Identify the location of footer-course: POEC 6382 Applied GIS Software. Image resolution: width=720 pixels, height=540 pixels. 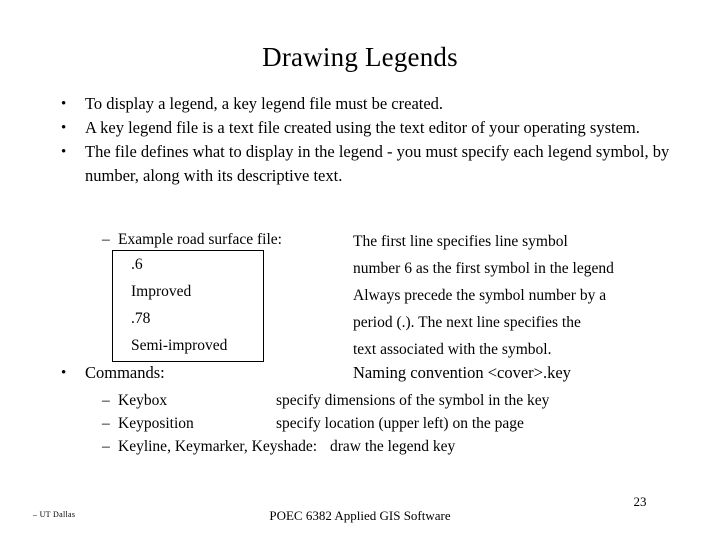
(360, 515).